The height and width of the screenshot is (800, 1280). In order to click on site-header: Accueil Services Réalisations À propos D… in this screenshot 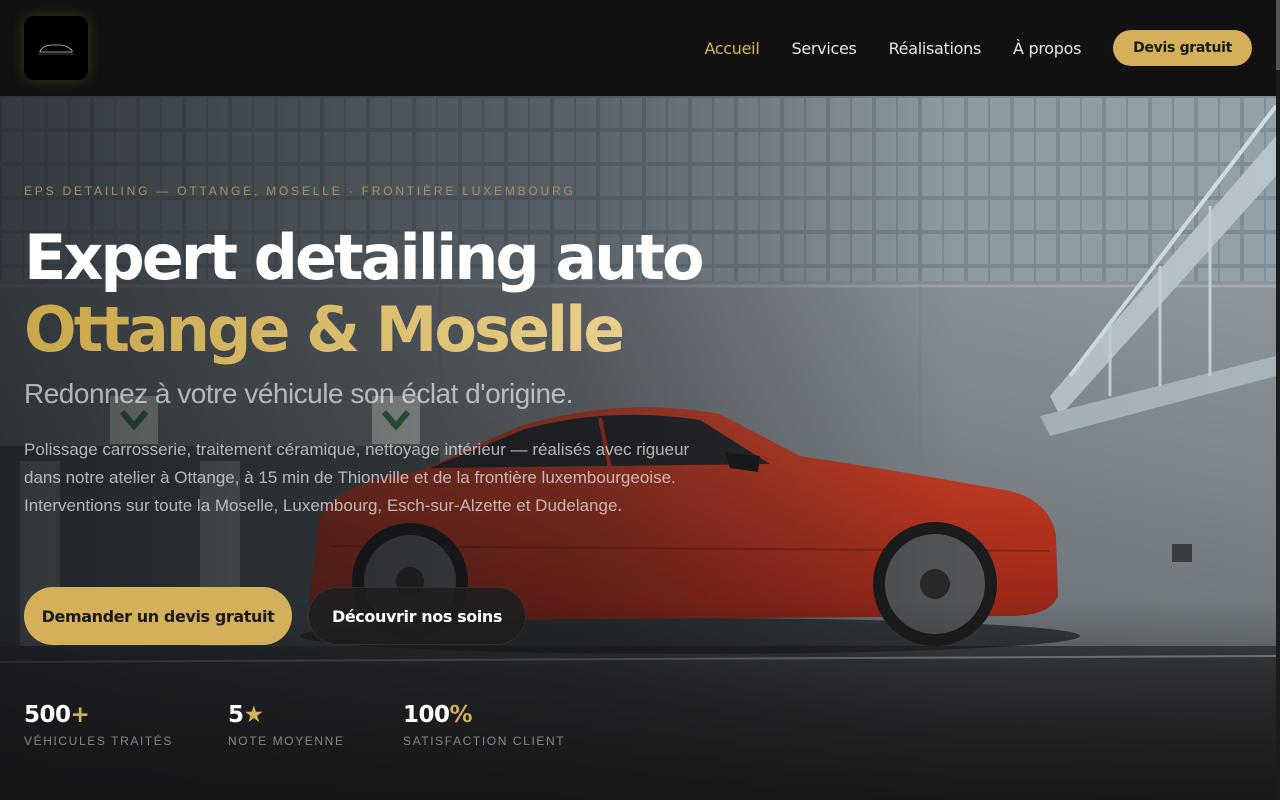, I will do `click(640, 48)`.